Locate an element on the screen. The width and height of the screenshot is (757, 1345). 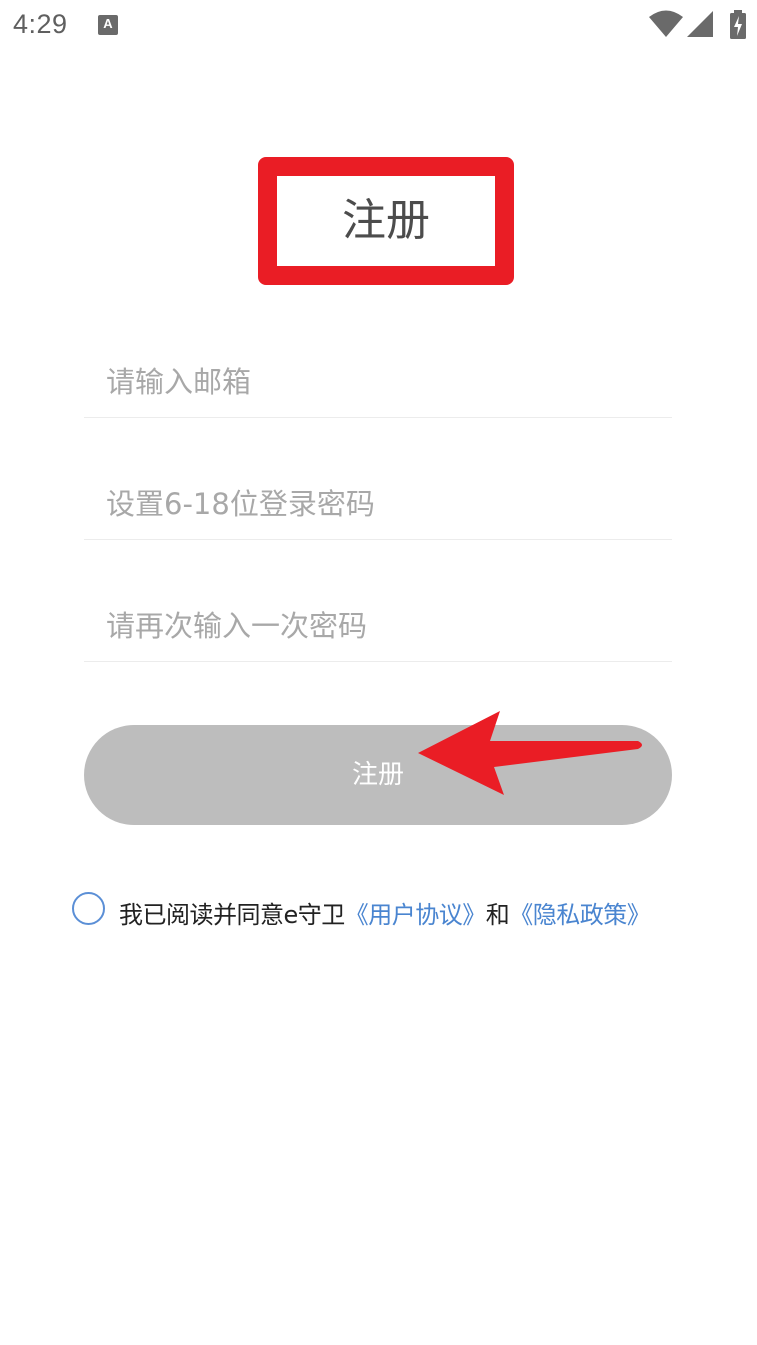
wifi-icon is located at coordinates (666, 23).